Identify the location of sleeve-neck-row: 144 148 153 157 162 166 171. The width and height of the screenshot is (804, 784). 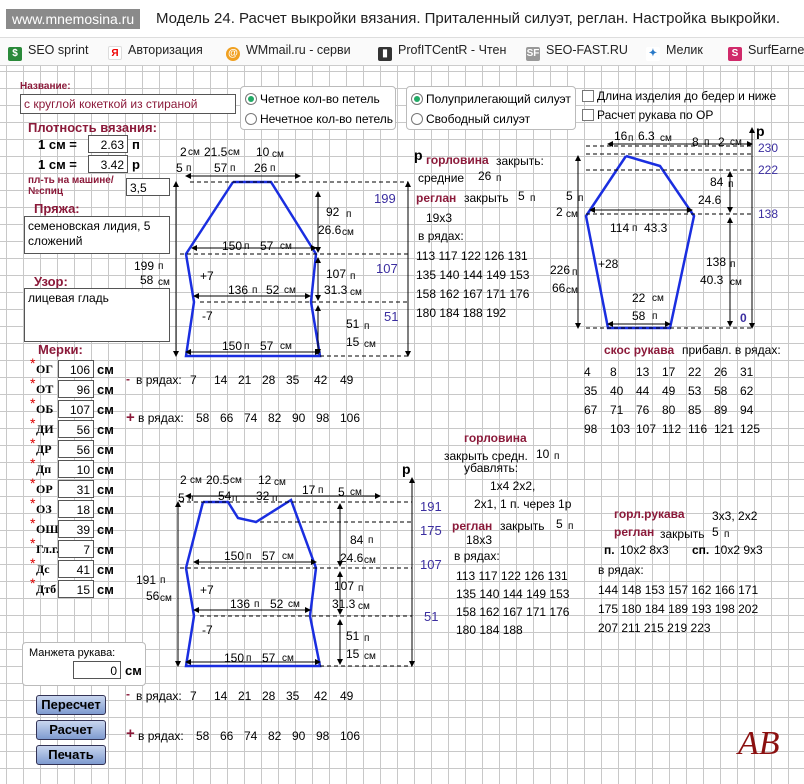
(678, 590).